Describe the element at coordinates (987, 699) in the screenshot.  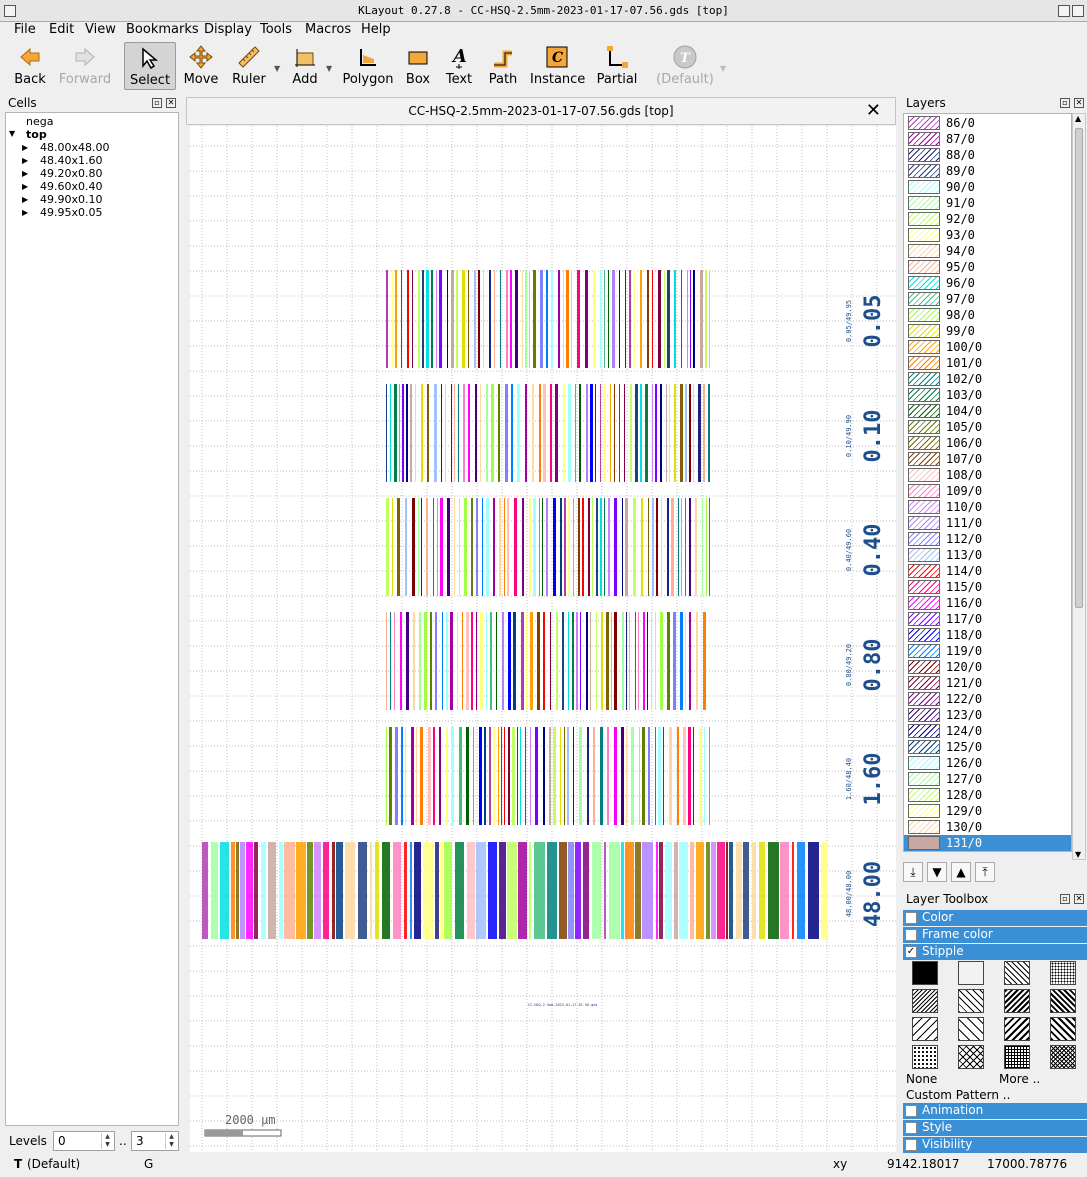
I see `layer-row: 122/0` at that location.